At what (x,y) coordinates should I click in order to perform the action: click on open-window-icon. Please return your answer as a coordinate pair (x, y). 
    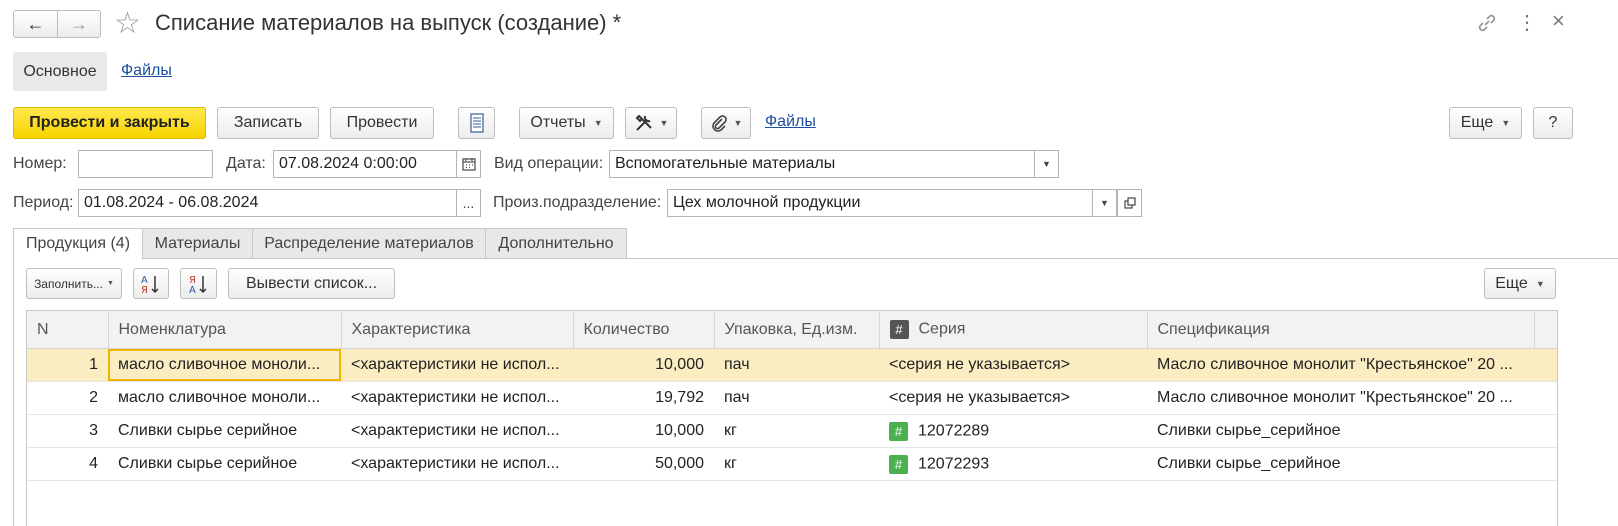
    Looking at the image, I should click on (1129, 203).